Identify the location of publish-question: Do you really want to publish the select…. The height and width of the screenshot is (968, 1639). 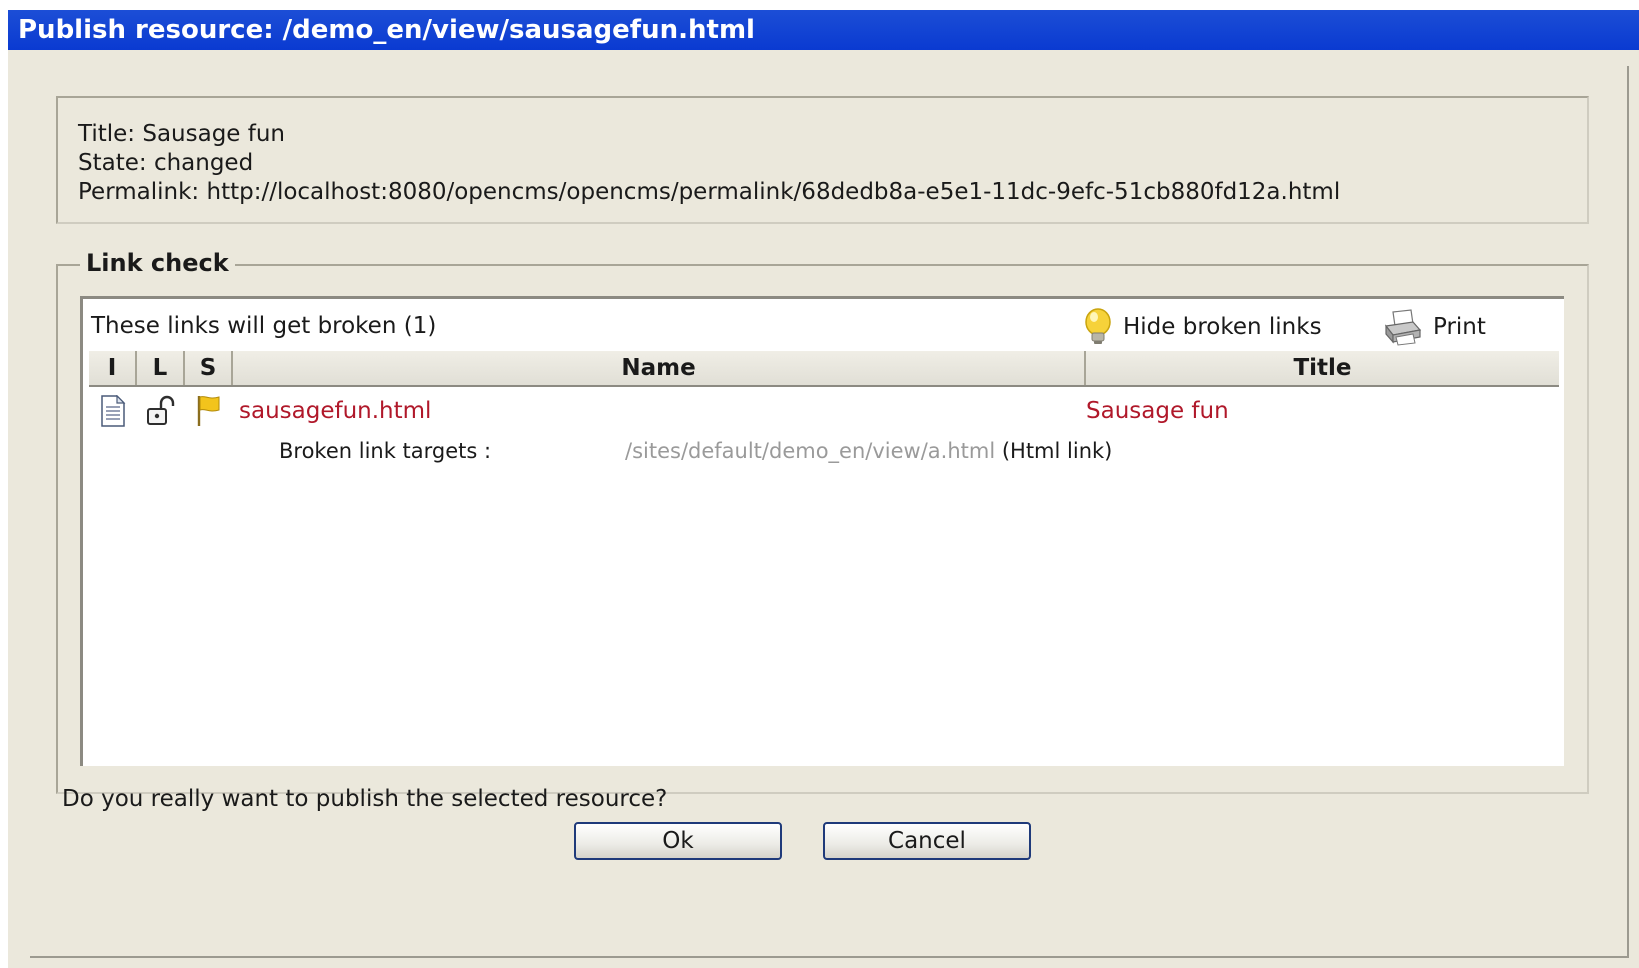
(365, 799).